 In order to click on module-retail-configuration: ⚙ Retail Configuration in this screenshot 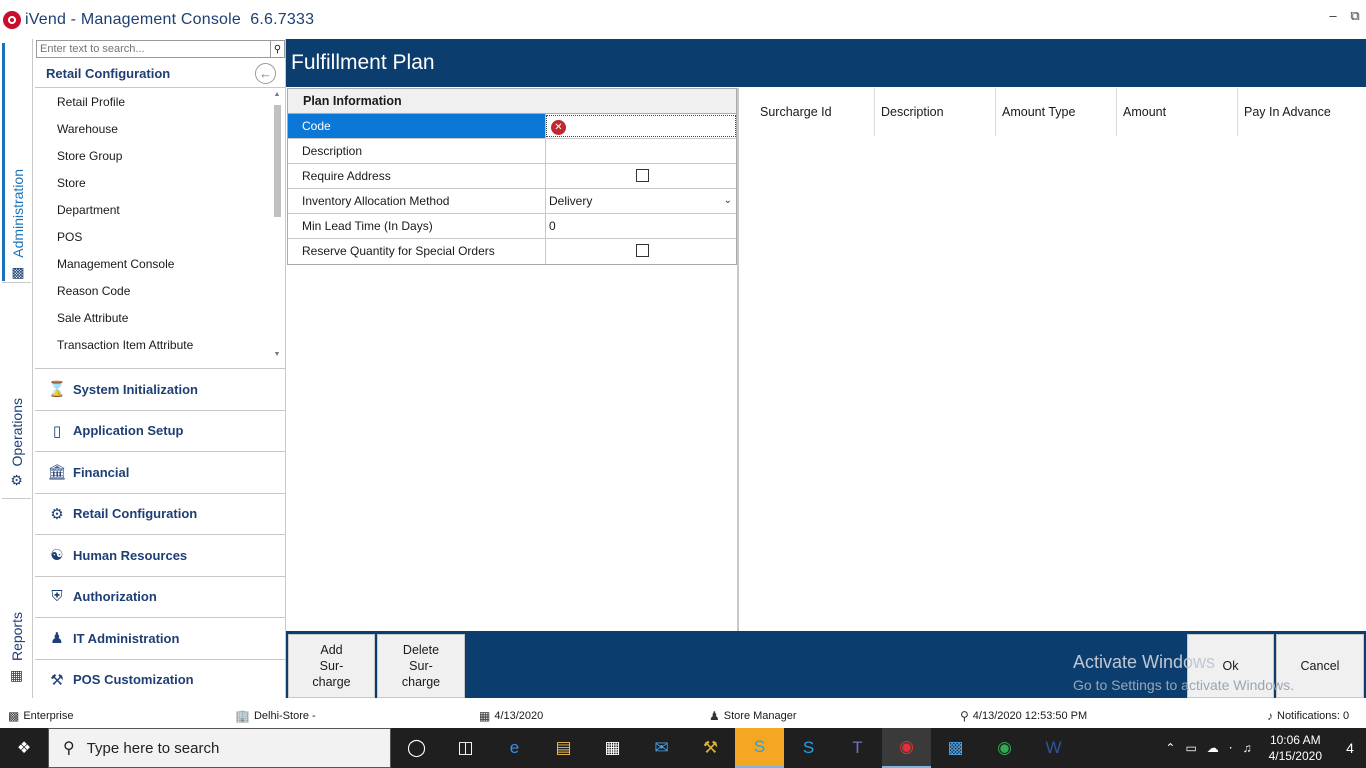, I will do `click(160, 513)`.